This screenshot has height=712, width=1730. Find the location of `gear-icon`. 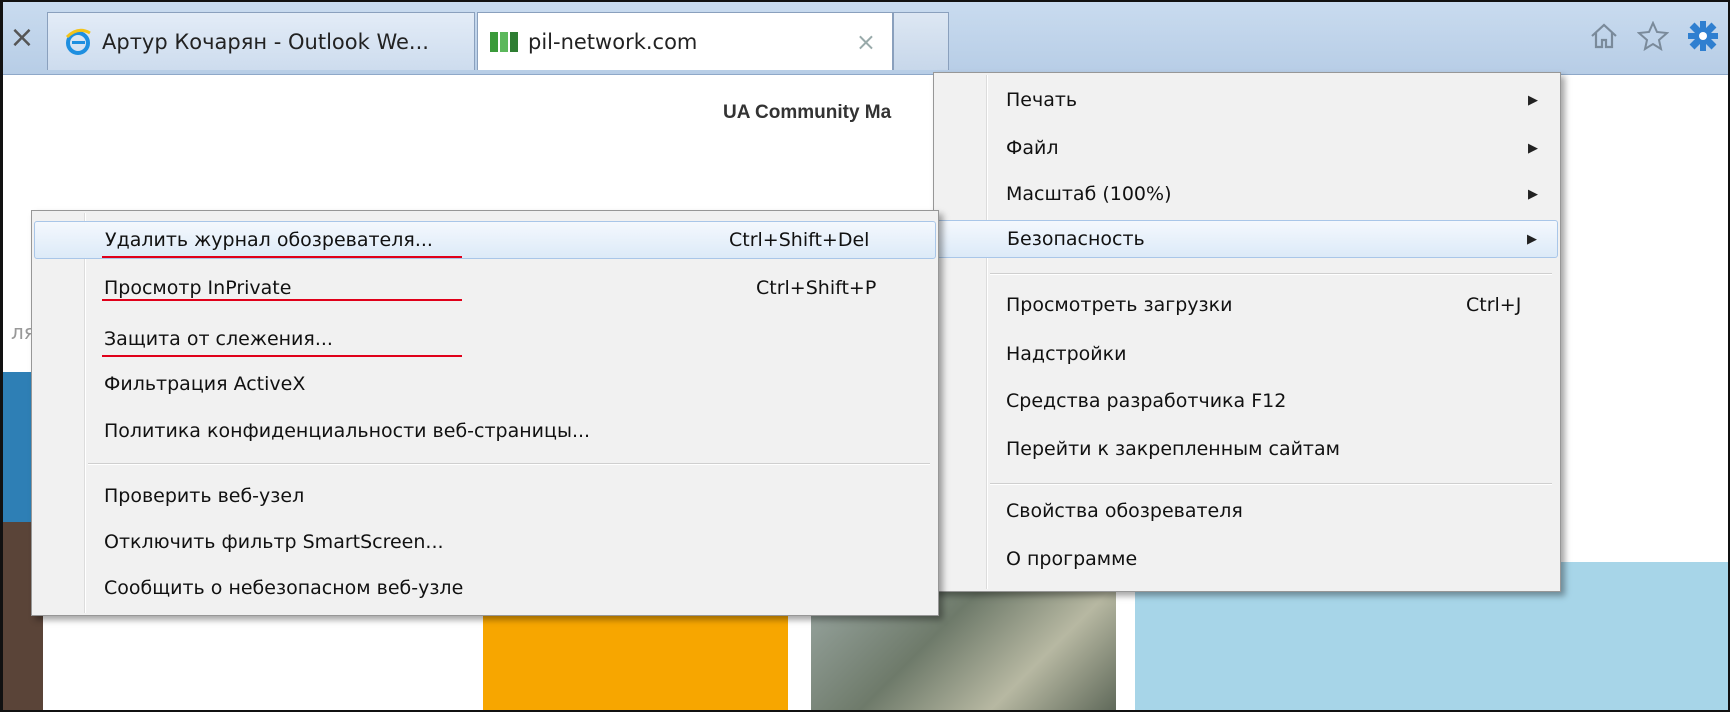

gear-icon is located at coordinates (1703, 39).